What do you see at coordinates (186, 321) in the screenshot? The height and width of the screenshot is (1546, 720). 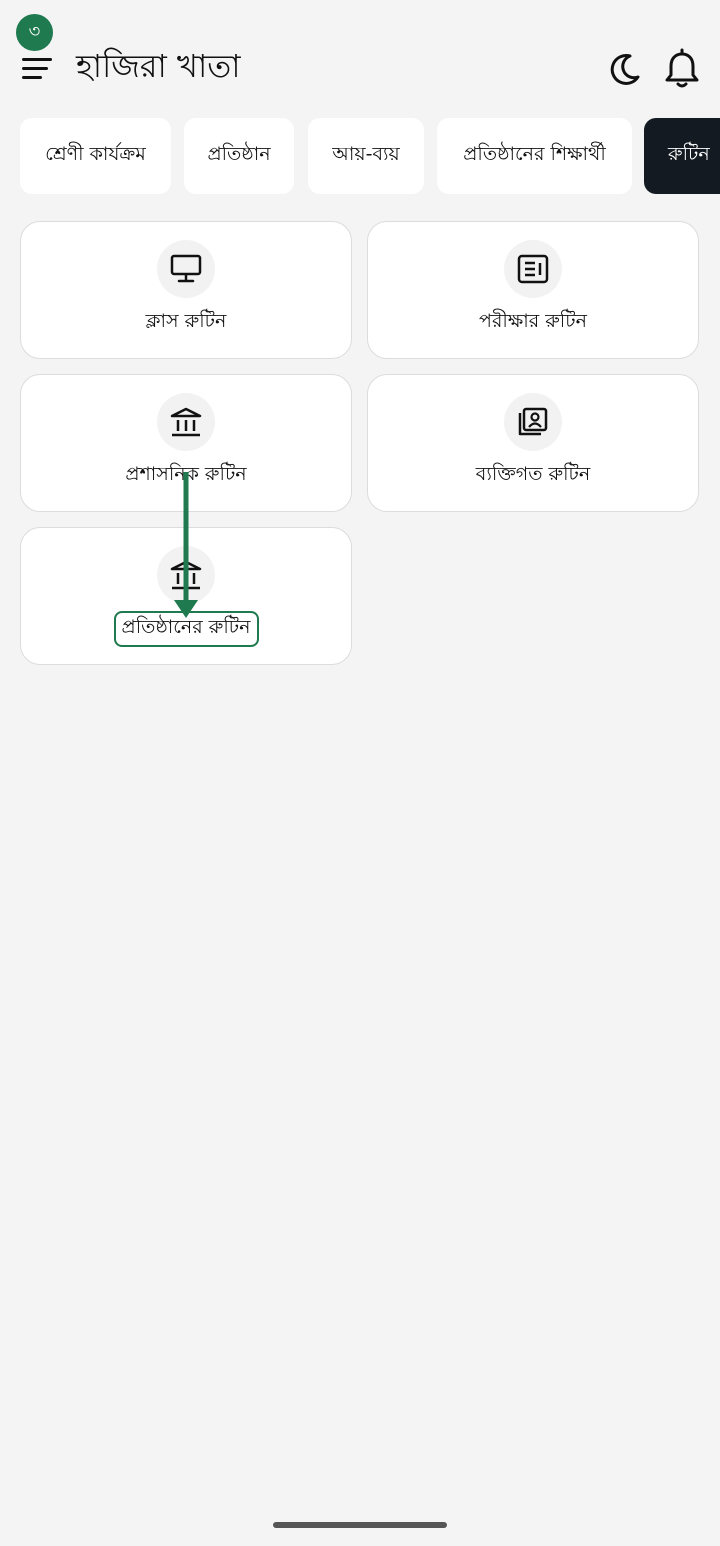 I see `card-label: ক্লাস রুটিন` at bounding box center [186, 321].